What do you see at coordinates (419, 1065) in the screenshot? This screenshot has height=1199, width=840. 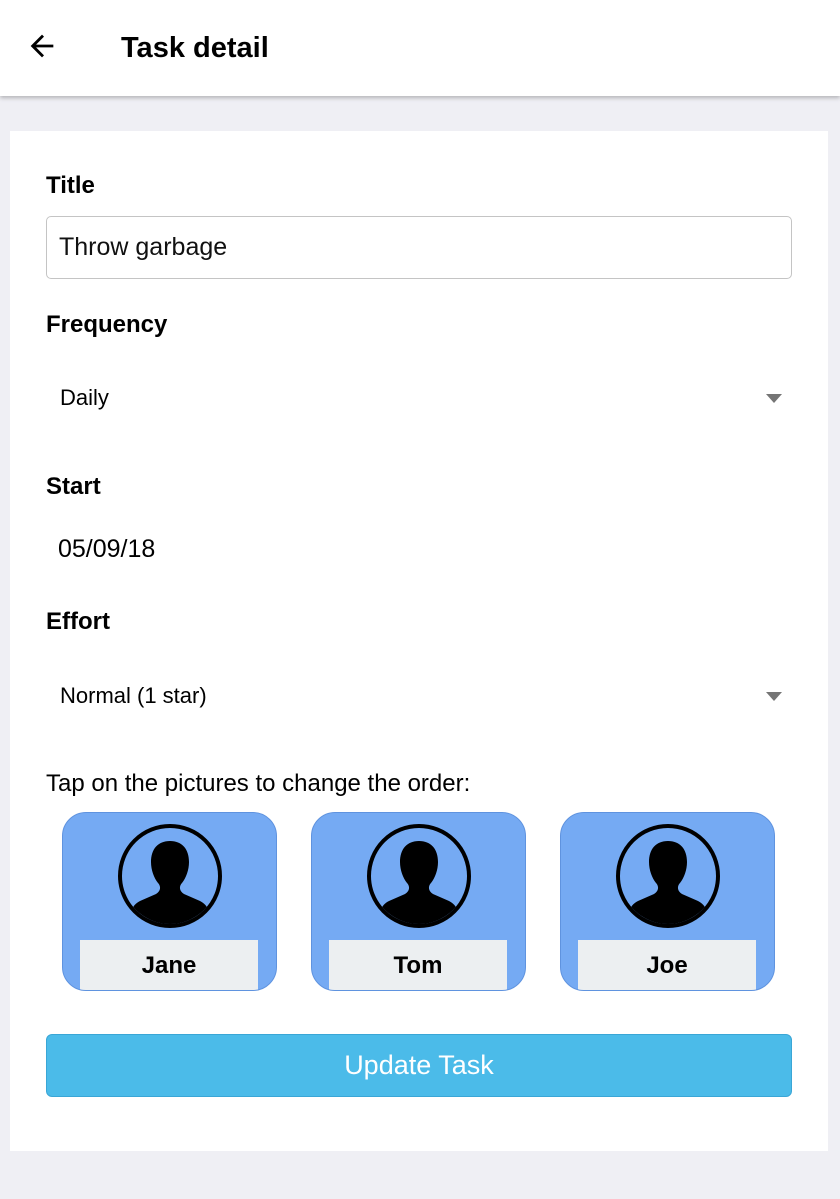 I see `update-task-button: Update Task` at bounding box center [419, 1065].